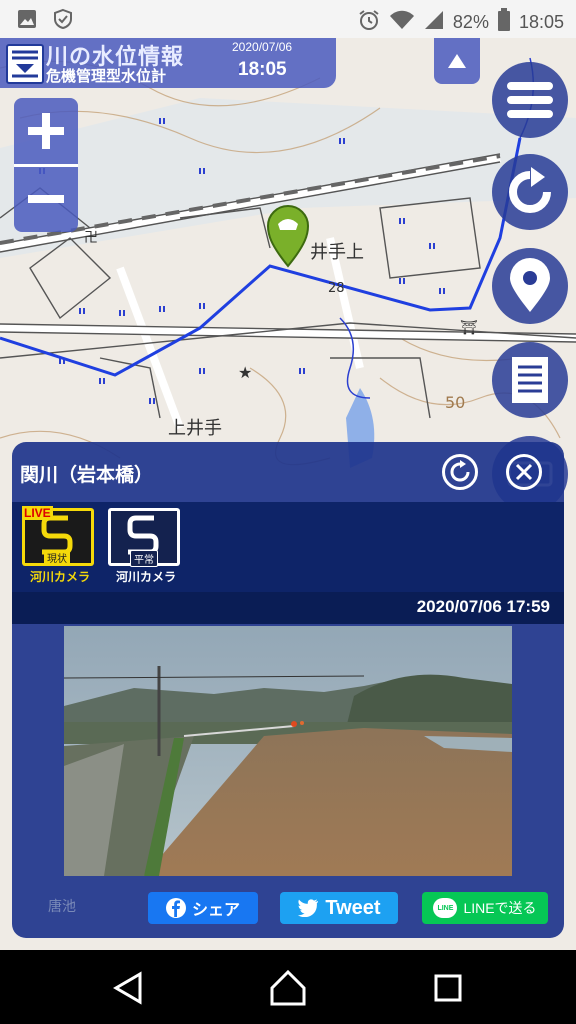 The width and height of the screenshot is (576, 1024). I want to click on refresh-panel-button, so click(460, 472).